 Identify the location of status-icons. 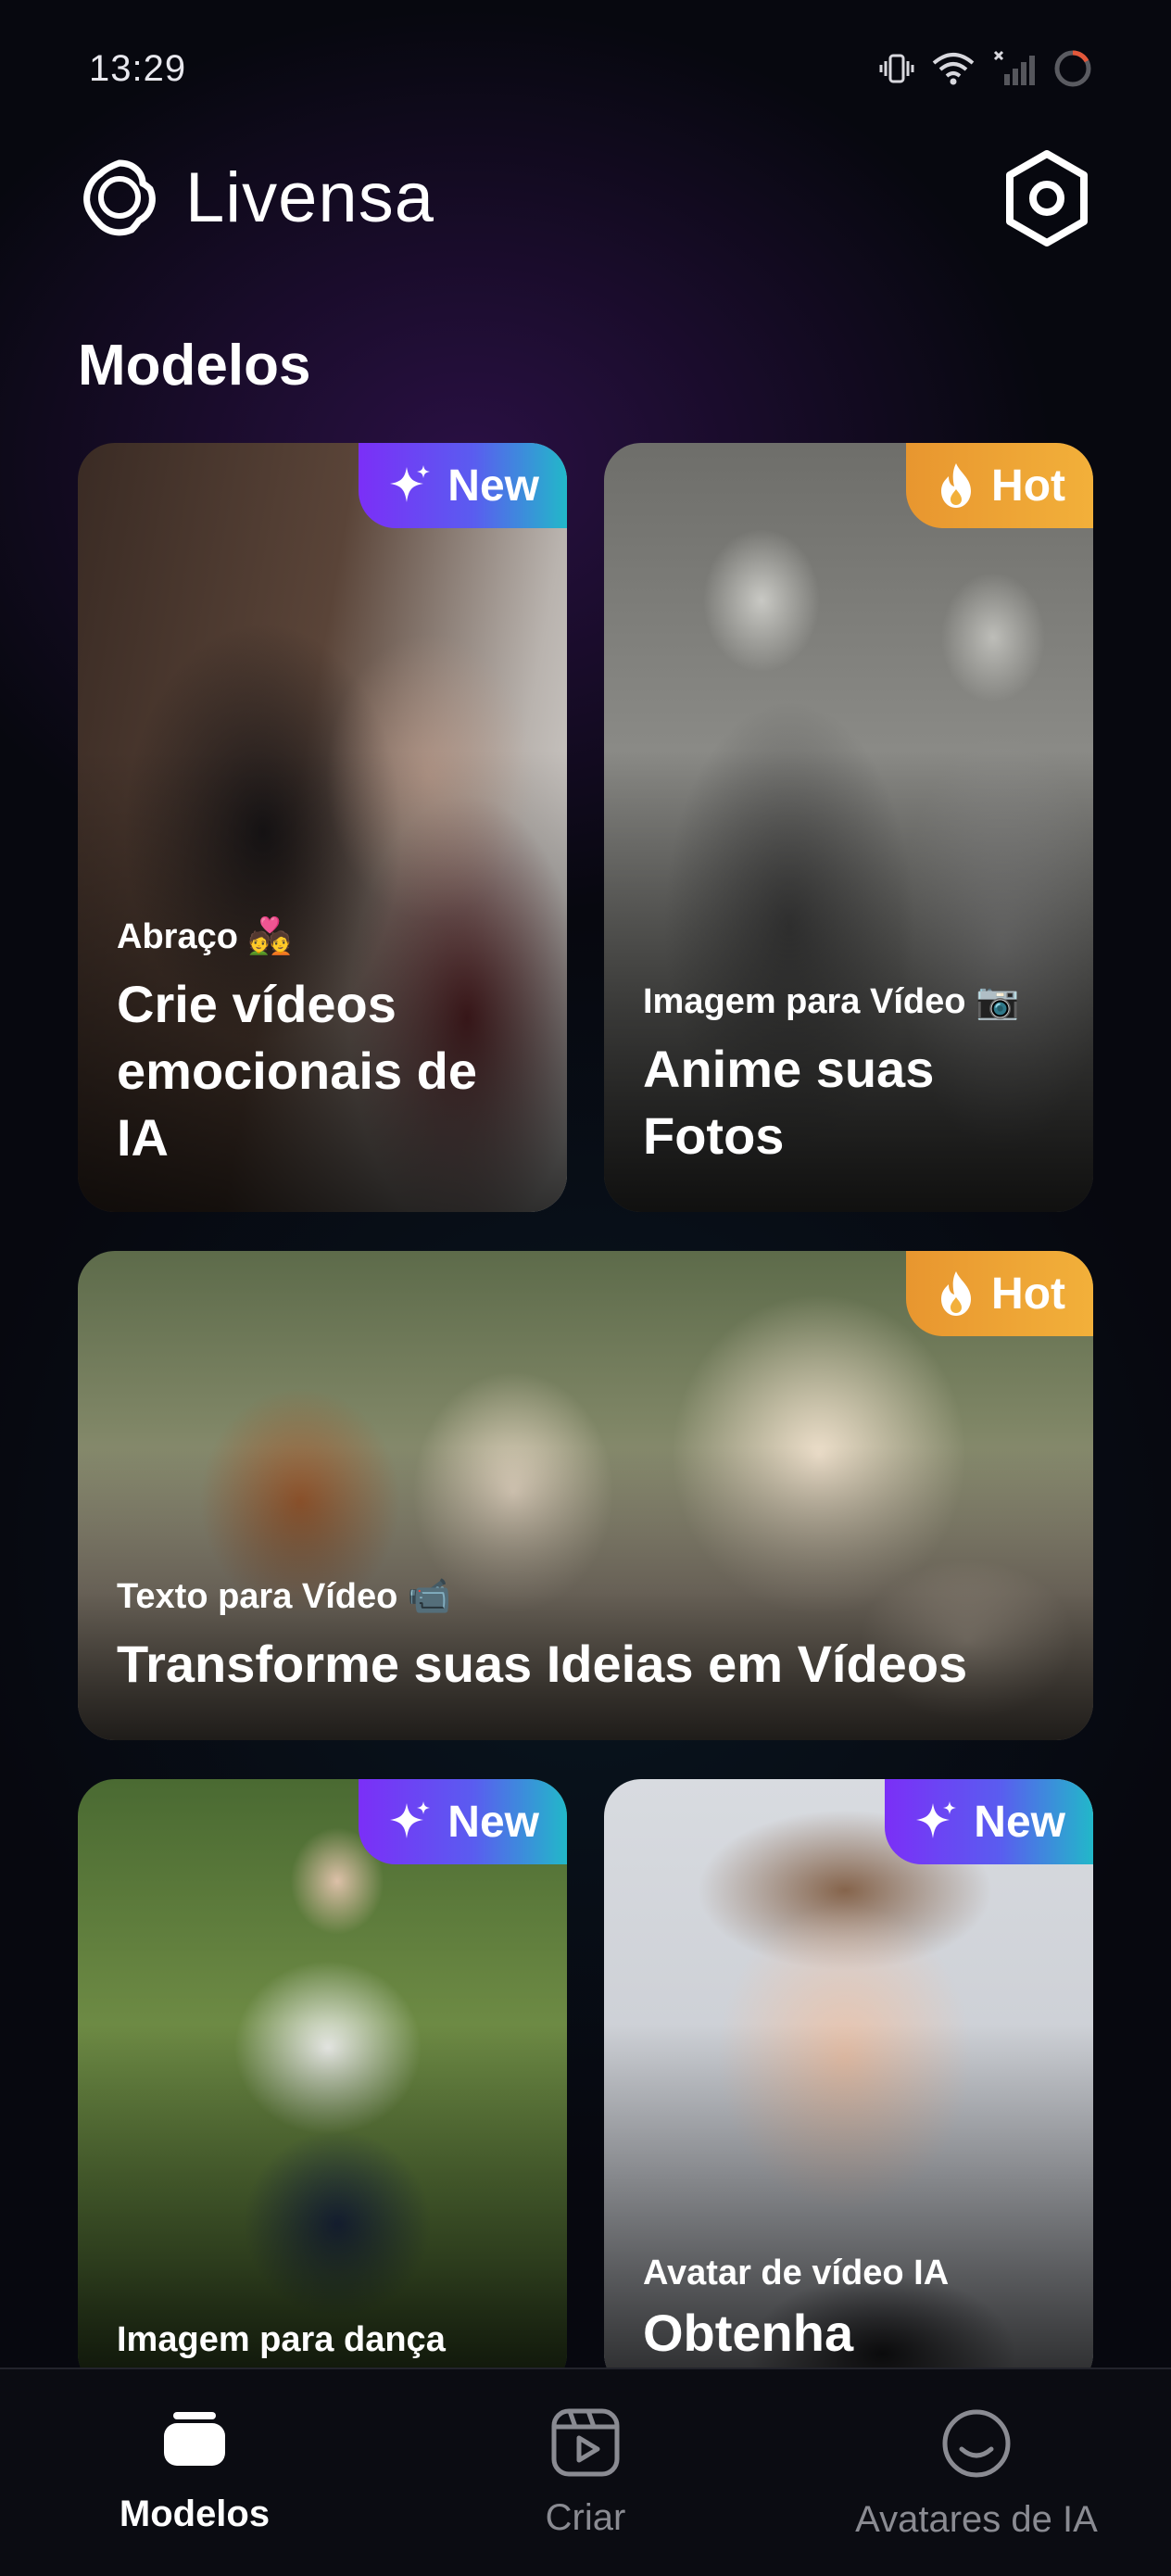
(986, 68).